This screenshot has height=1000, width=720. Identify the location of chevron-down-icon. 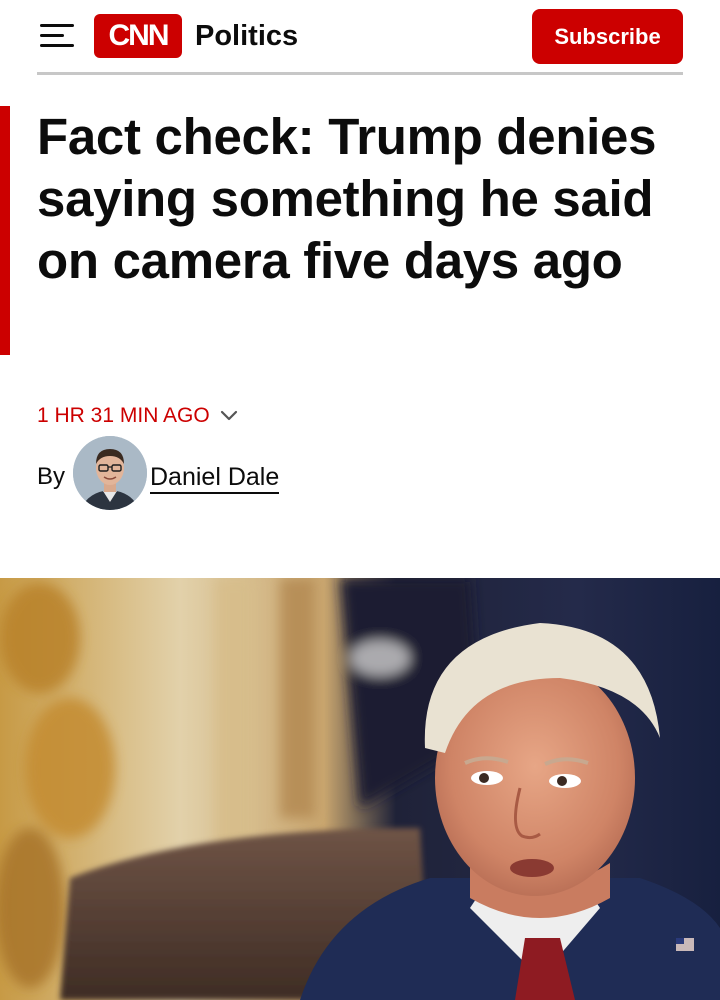
(228, 415).